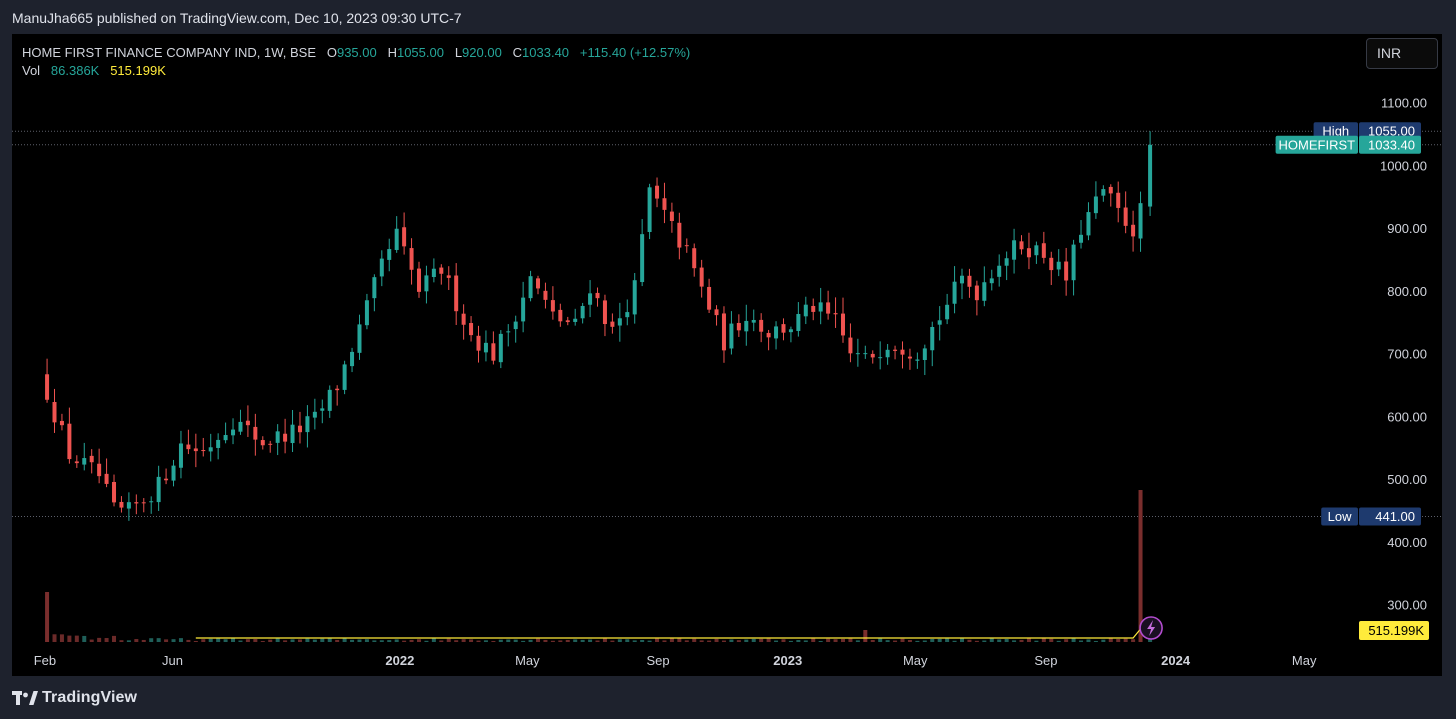 Image resolution: width=1456 pixels, height=719 pixels. Describe the element at coordinates (1407, 605) in the screenshot. I see `y-tick-label: 300.00` at that location.